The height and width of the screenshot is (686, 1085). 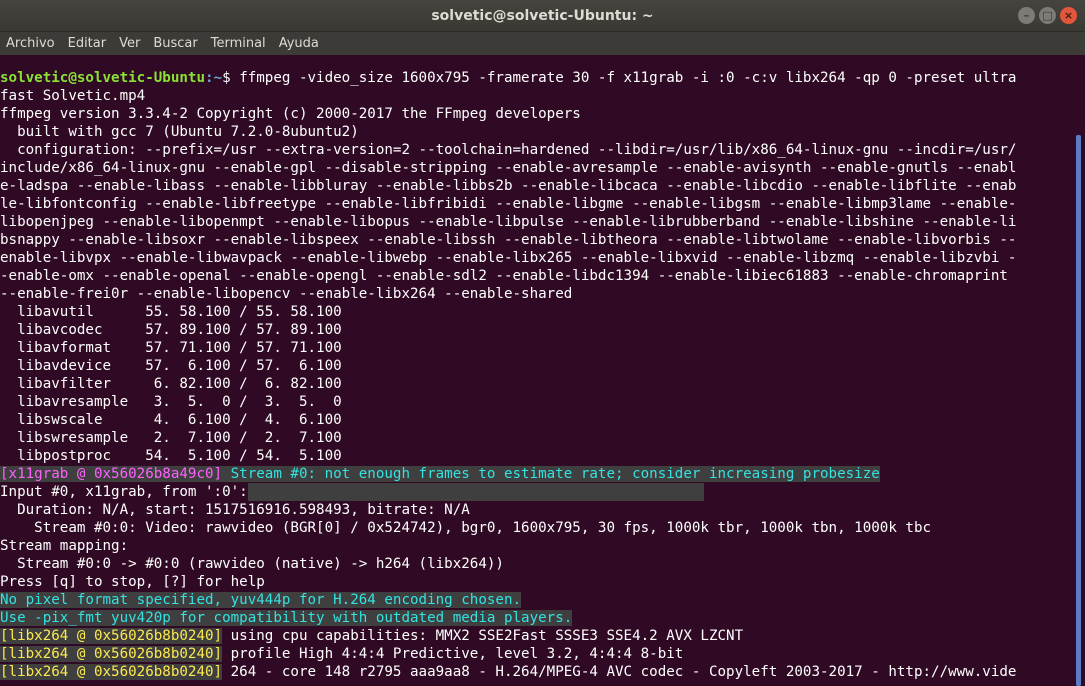 What do you see at coordinates (111, 474) in the screenshot?
I see `x11grab-tag: [x11grab @ 0x56026b8a49c0]` at bounding box center [111, 474].